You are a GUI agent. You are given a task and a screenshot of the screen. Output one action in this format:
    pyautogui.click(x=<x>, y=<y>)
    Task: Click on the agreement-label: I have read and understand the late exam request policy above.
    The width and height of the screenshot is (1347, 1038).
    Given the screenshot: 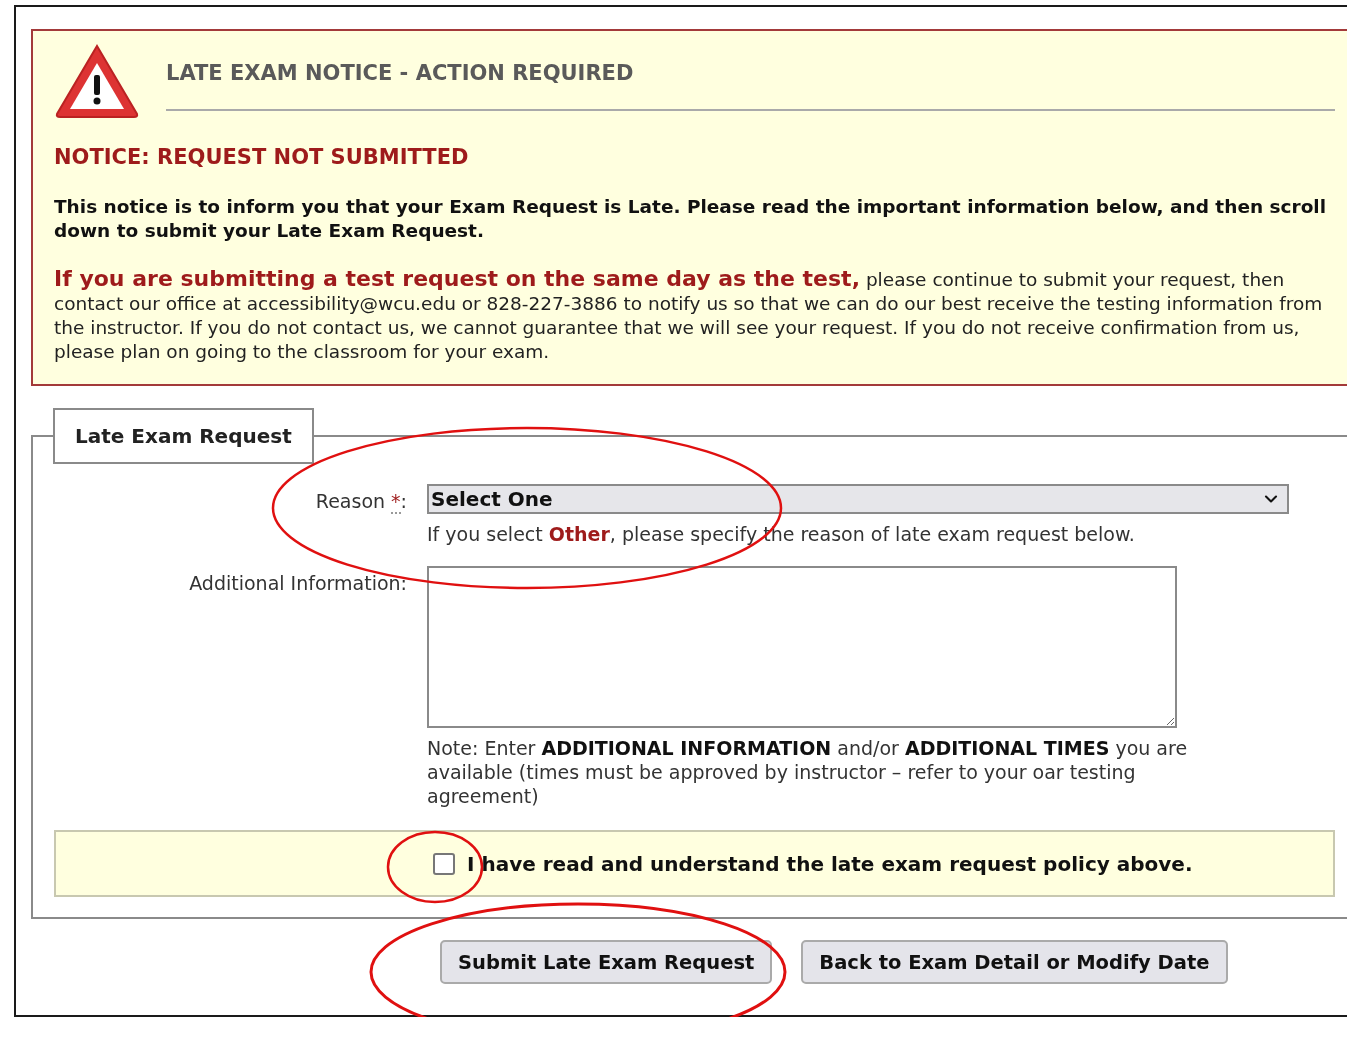 What is the action you would take?
    pyautogui.click(x=830, y=863)
    